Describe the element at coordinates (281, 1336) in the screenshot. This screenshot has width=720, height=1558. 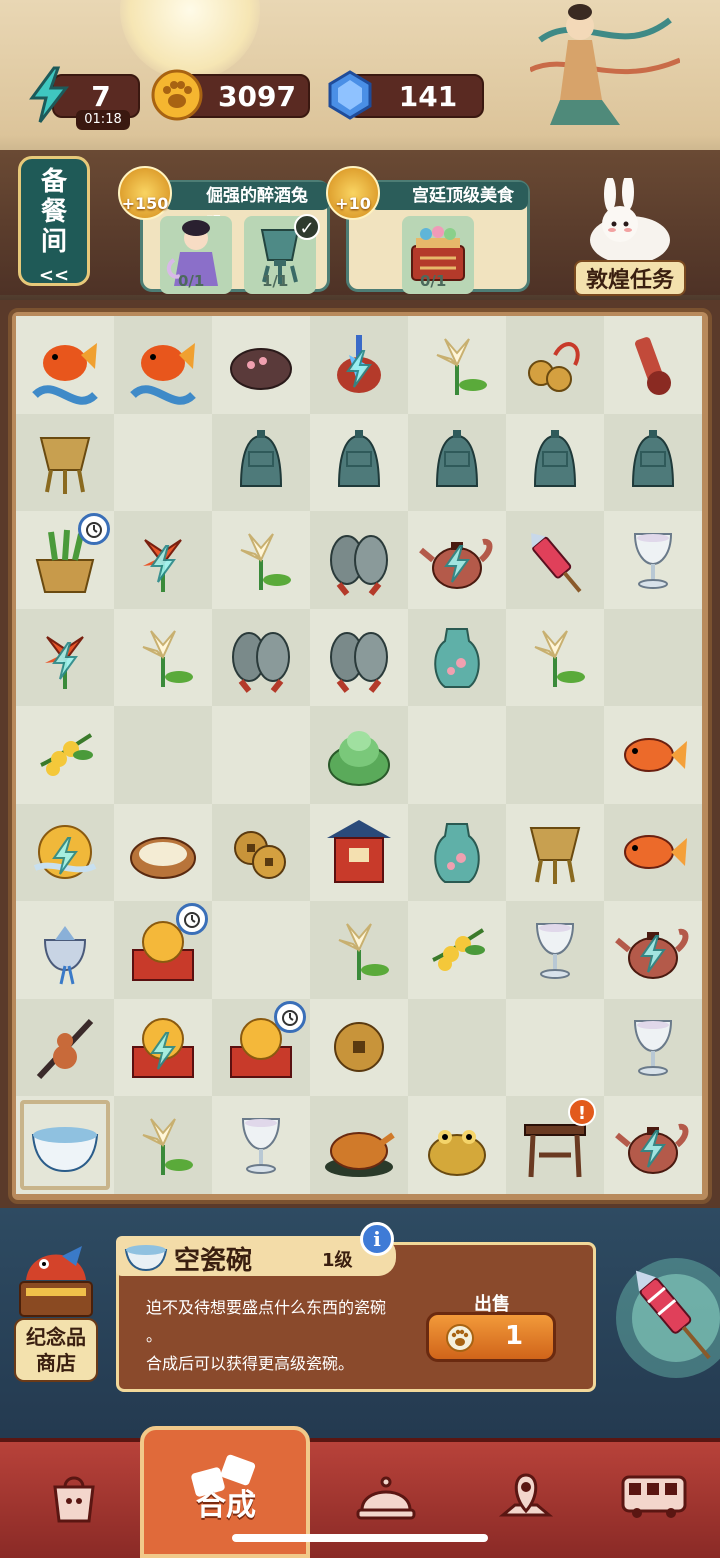
I see `item-description: 迫不及待想要盛点什么东西的瓷碗 。 合成后可以获得更高级瓷碗。` at that location.